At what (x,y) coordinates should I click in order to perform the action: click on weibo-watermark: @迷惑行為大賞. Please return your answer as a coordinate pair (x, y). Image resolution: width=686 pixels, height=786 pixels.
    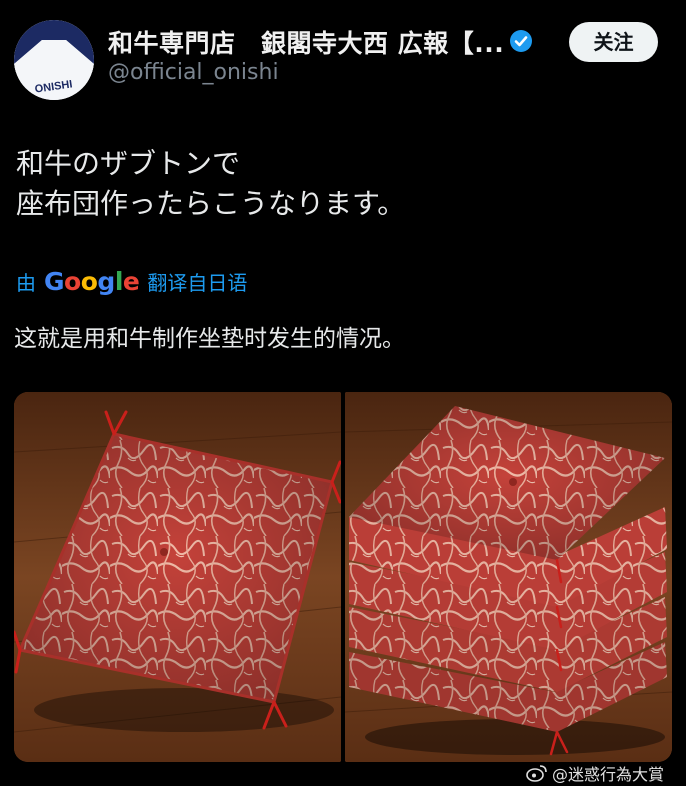
    Looking at the image, I should click on (595, 773).